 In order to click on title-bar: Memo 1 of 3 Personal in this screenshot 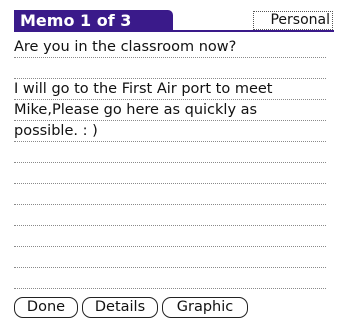, I will do `click(174, 21)`.